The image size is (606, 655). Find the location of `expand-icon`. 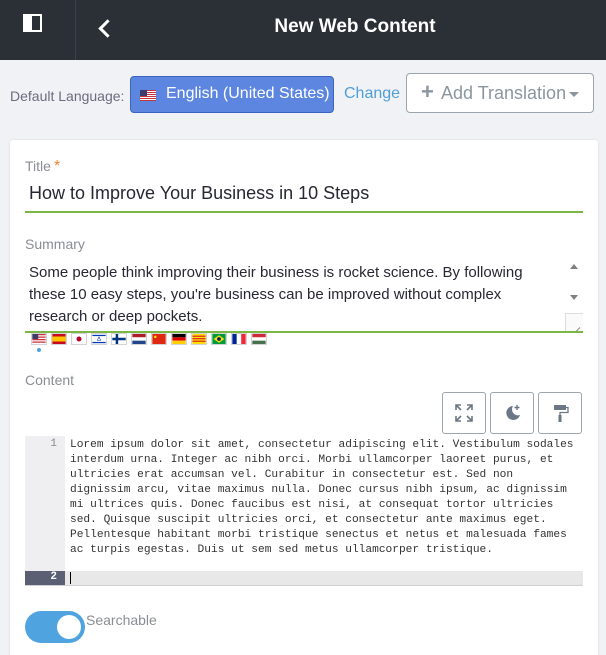

expand-icon is located at coordinates (464, 413).